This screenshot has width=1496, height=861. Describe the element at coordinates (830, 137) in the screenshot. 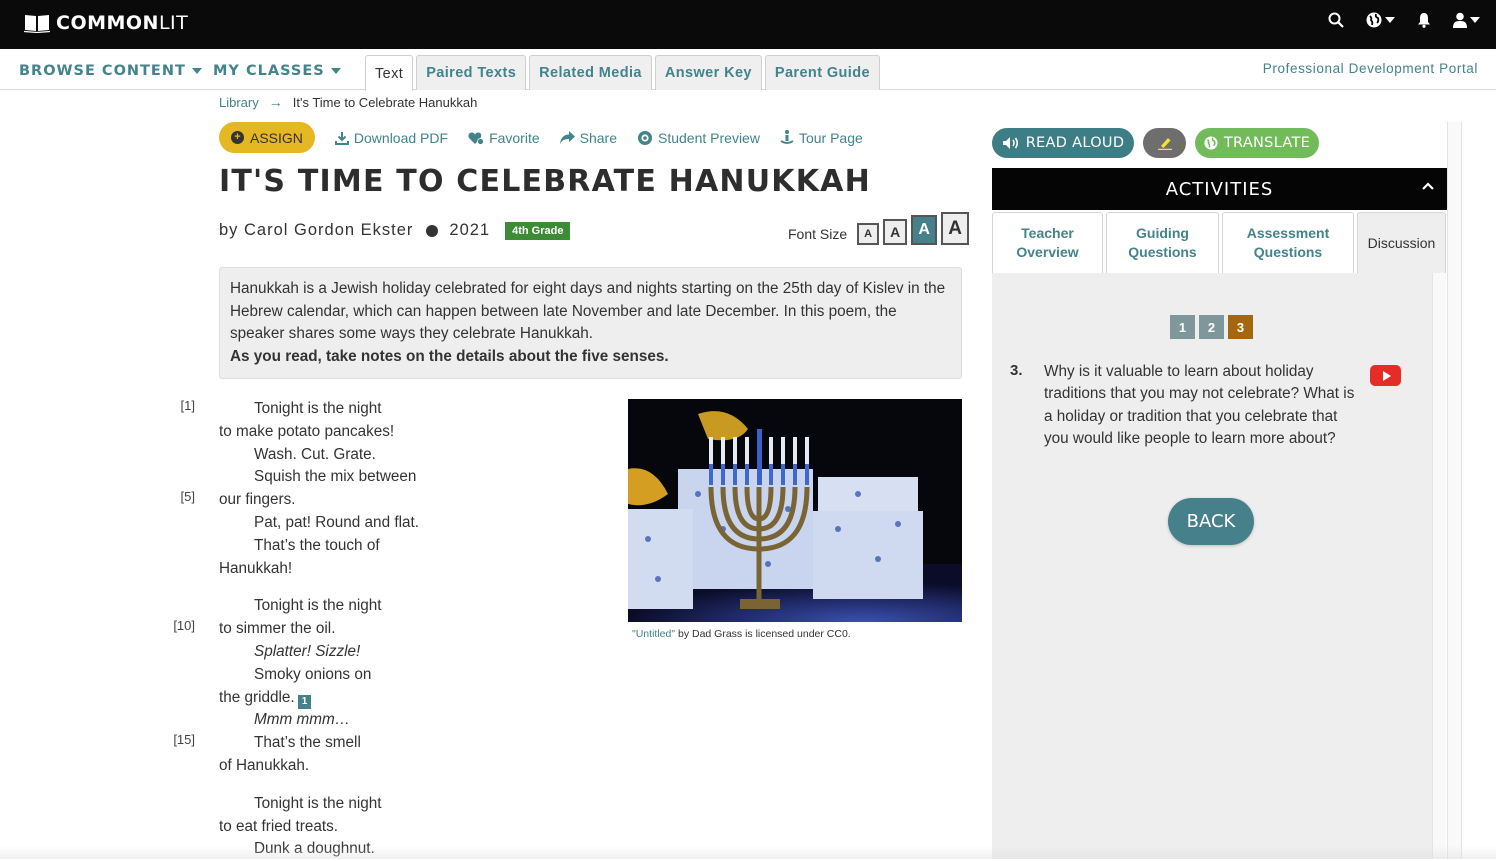

I see `tour-page-label: Tour Page` at that location.